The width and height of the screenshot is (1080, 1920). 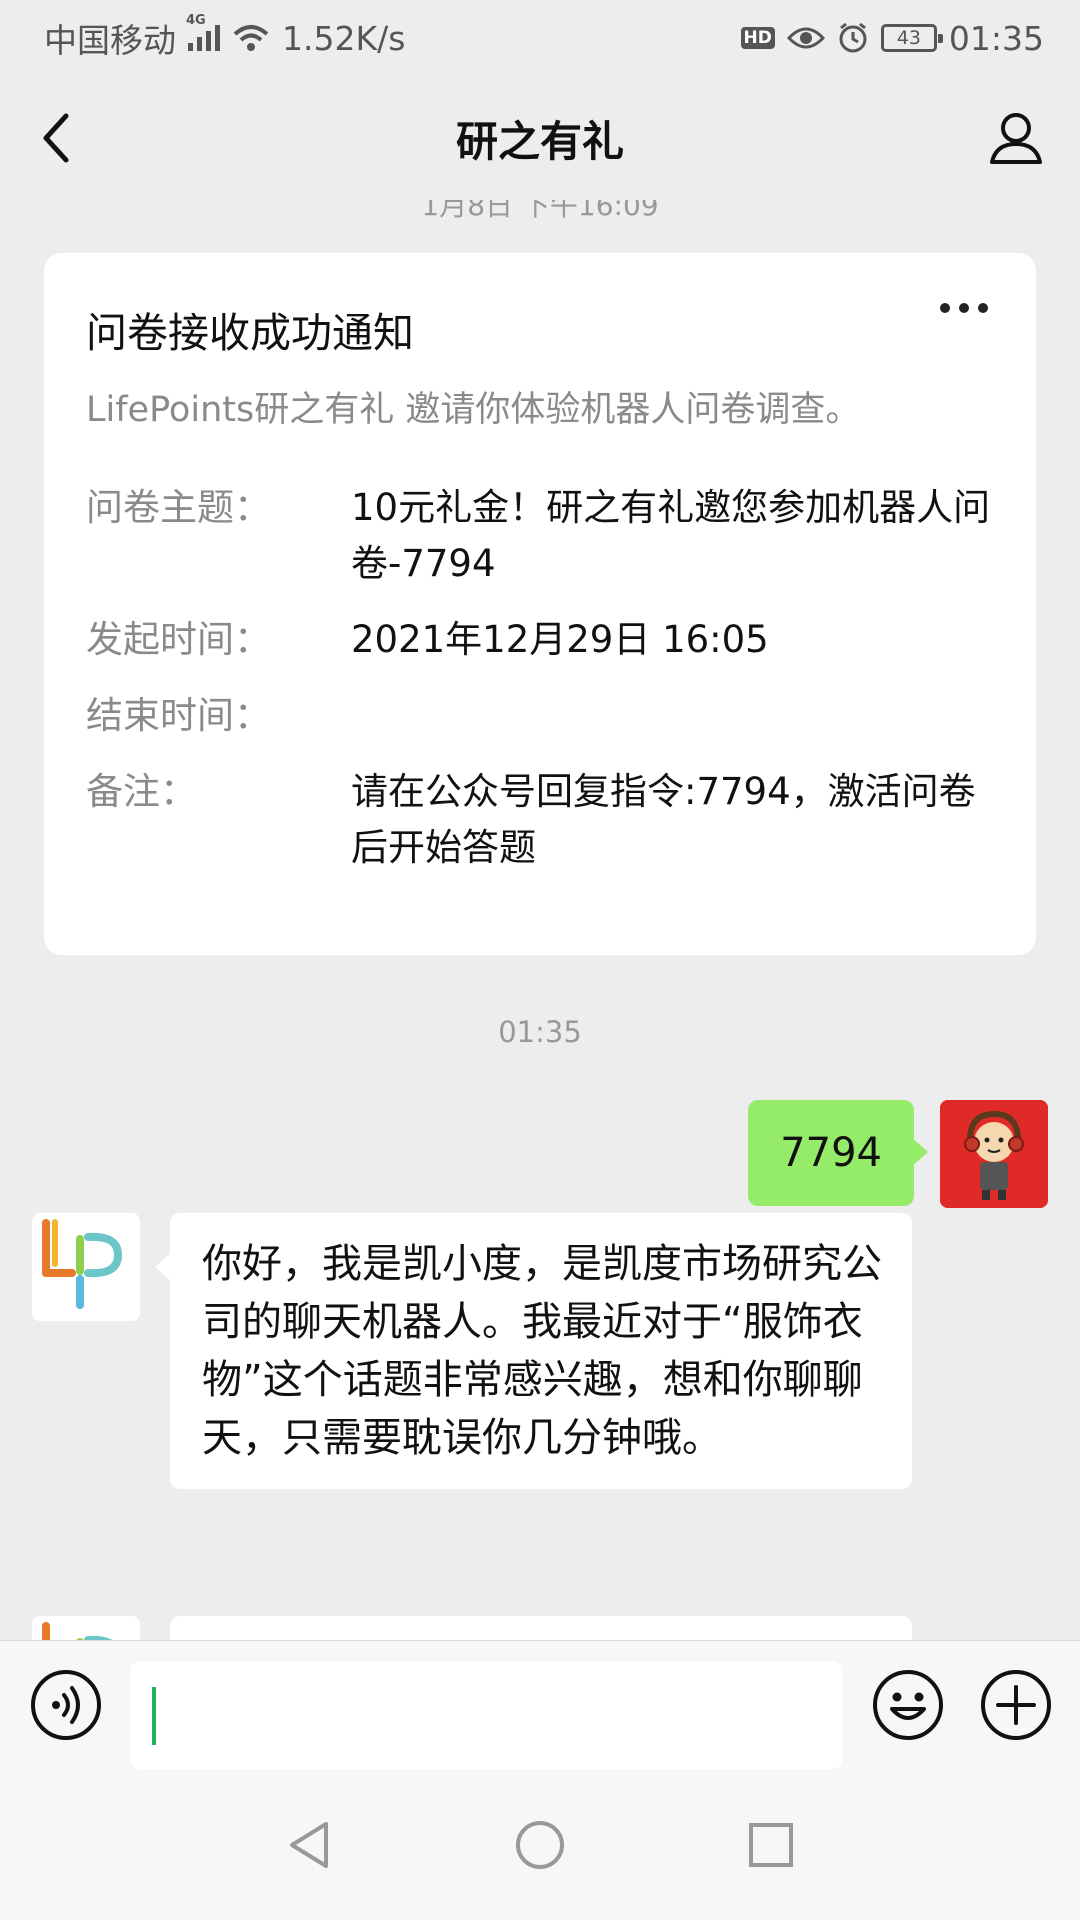 I want to click on input-bar, so click(x=540, y=1705).